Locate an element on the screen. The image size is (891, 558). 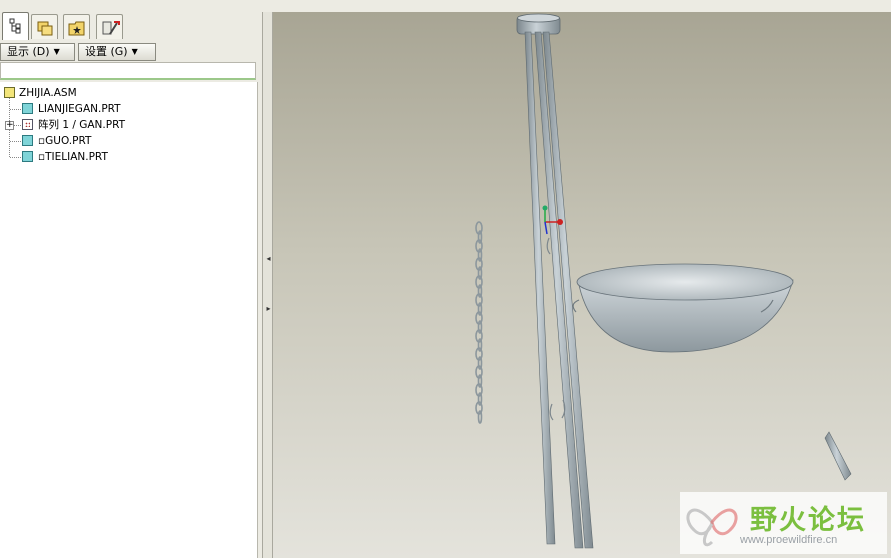
model-tree-icon is located at coordinates (15, 26).